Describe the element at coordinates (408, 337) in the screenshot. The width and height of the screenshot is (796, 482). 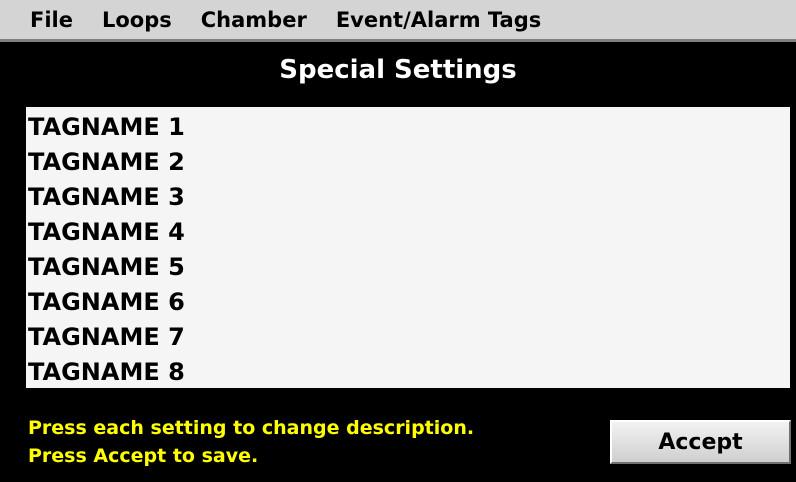
I see `tag-item-7: TAGNAME 7` at that location.